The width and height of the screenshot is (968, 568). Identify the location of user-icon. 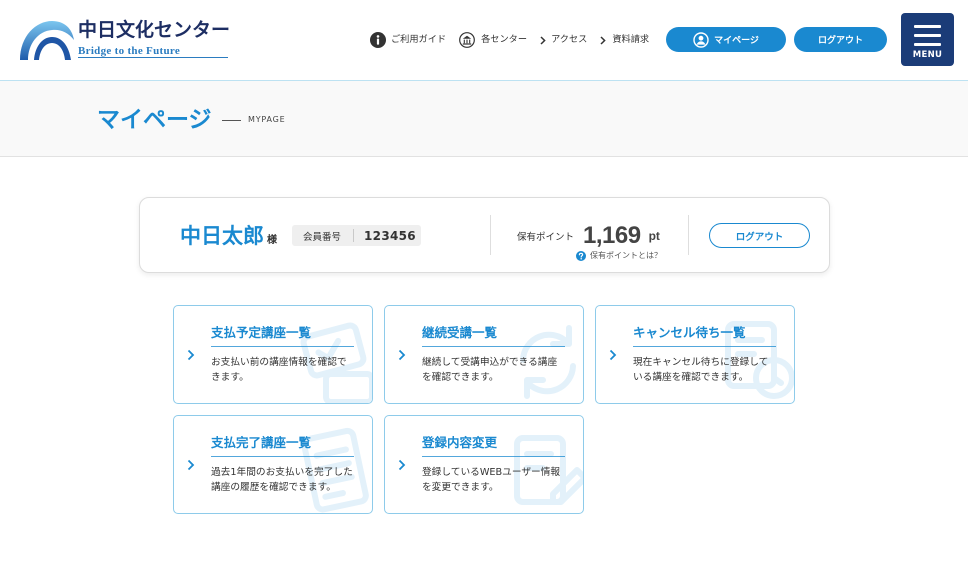
(701, 39).